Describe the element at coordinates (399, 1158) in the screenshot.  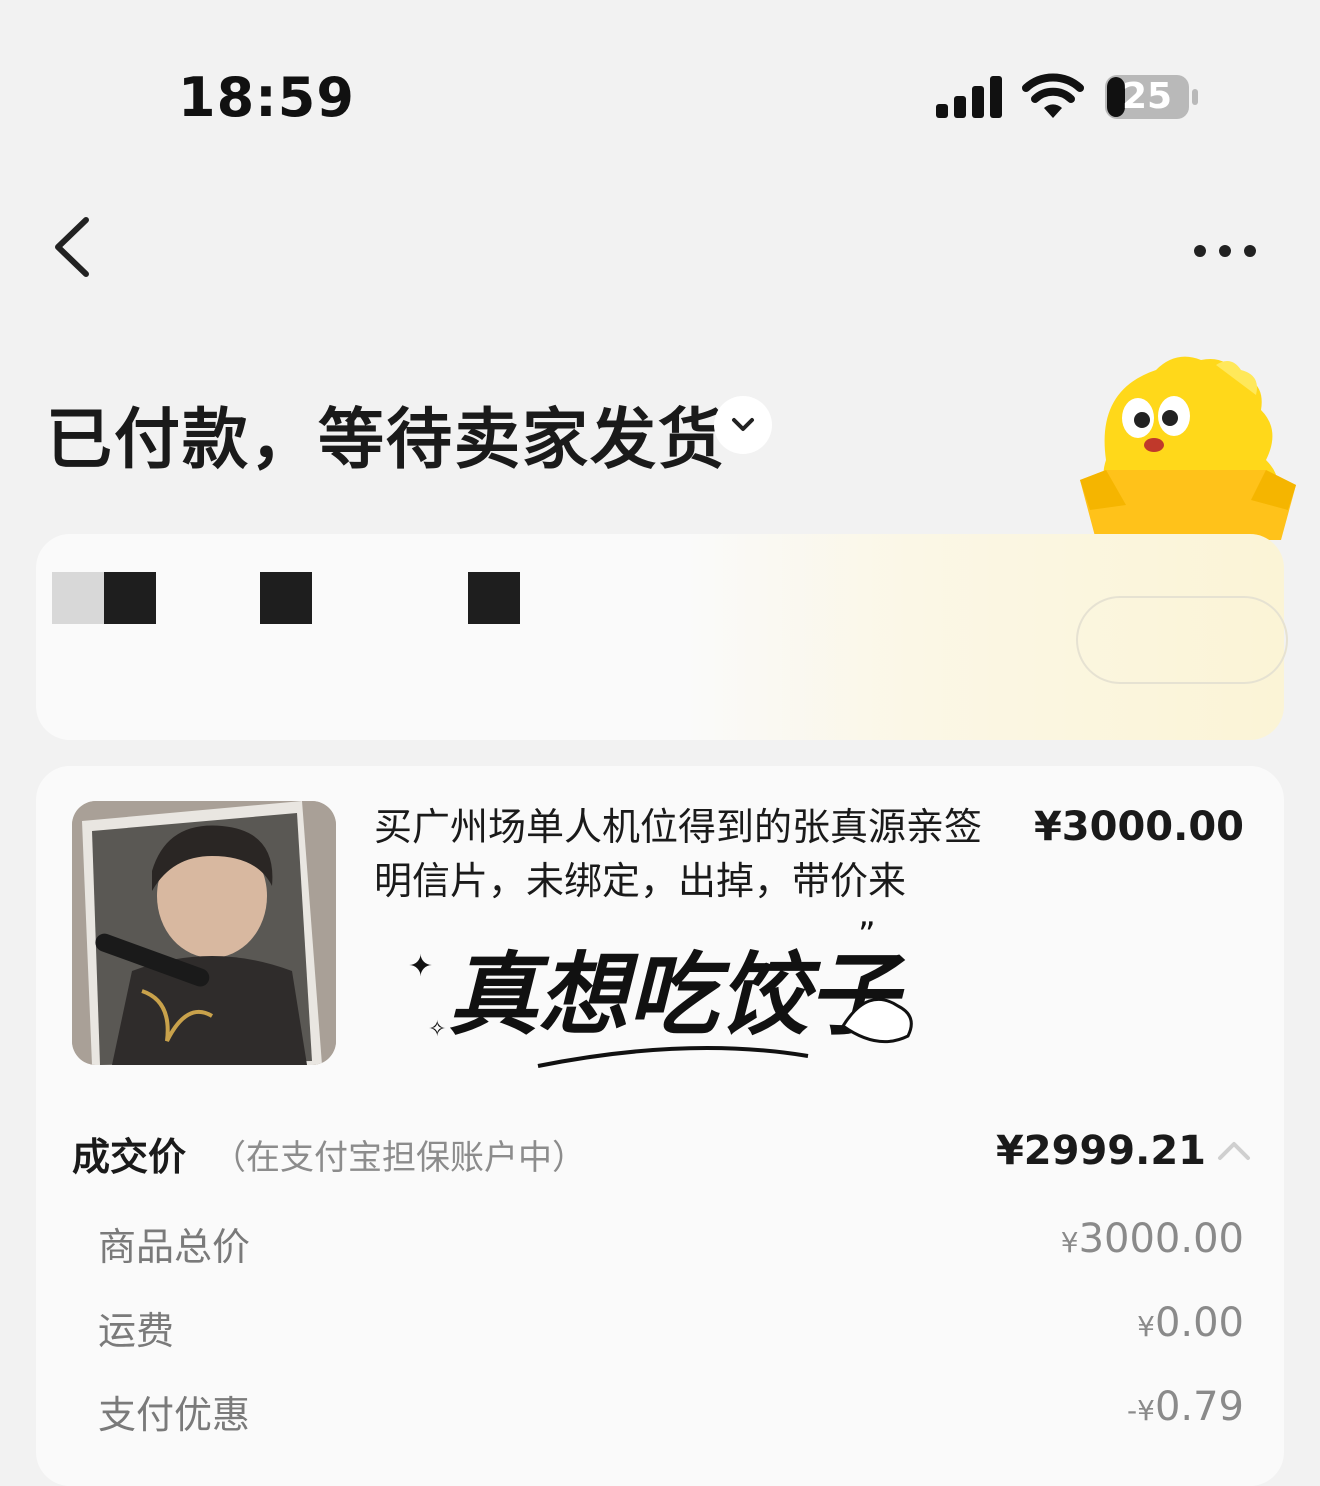
I see `deal-price-note: （在支付宝担保账户中）` at that location.